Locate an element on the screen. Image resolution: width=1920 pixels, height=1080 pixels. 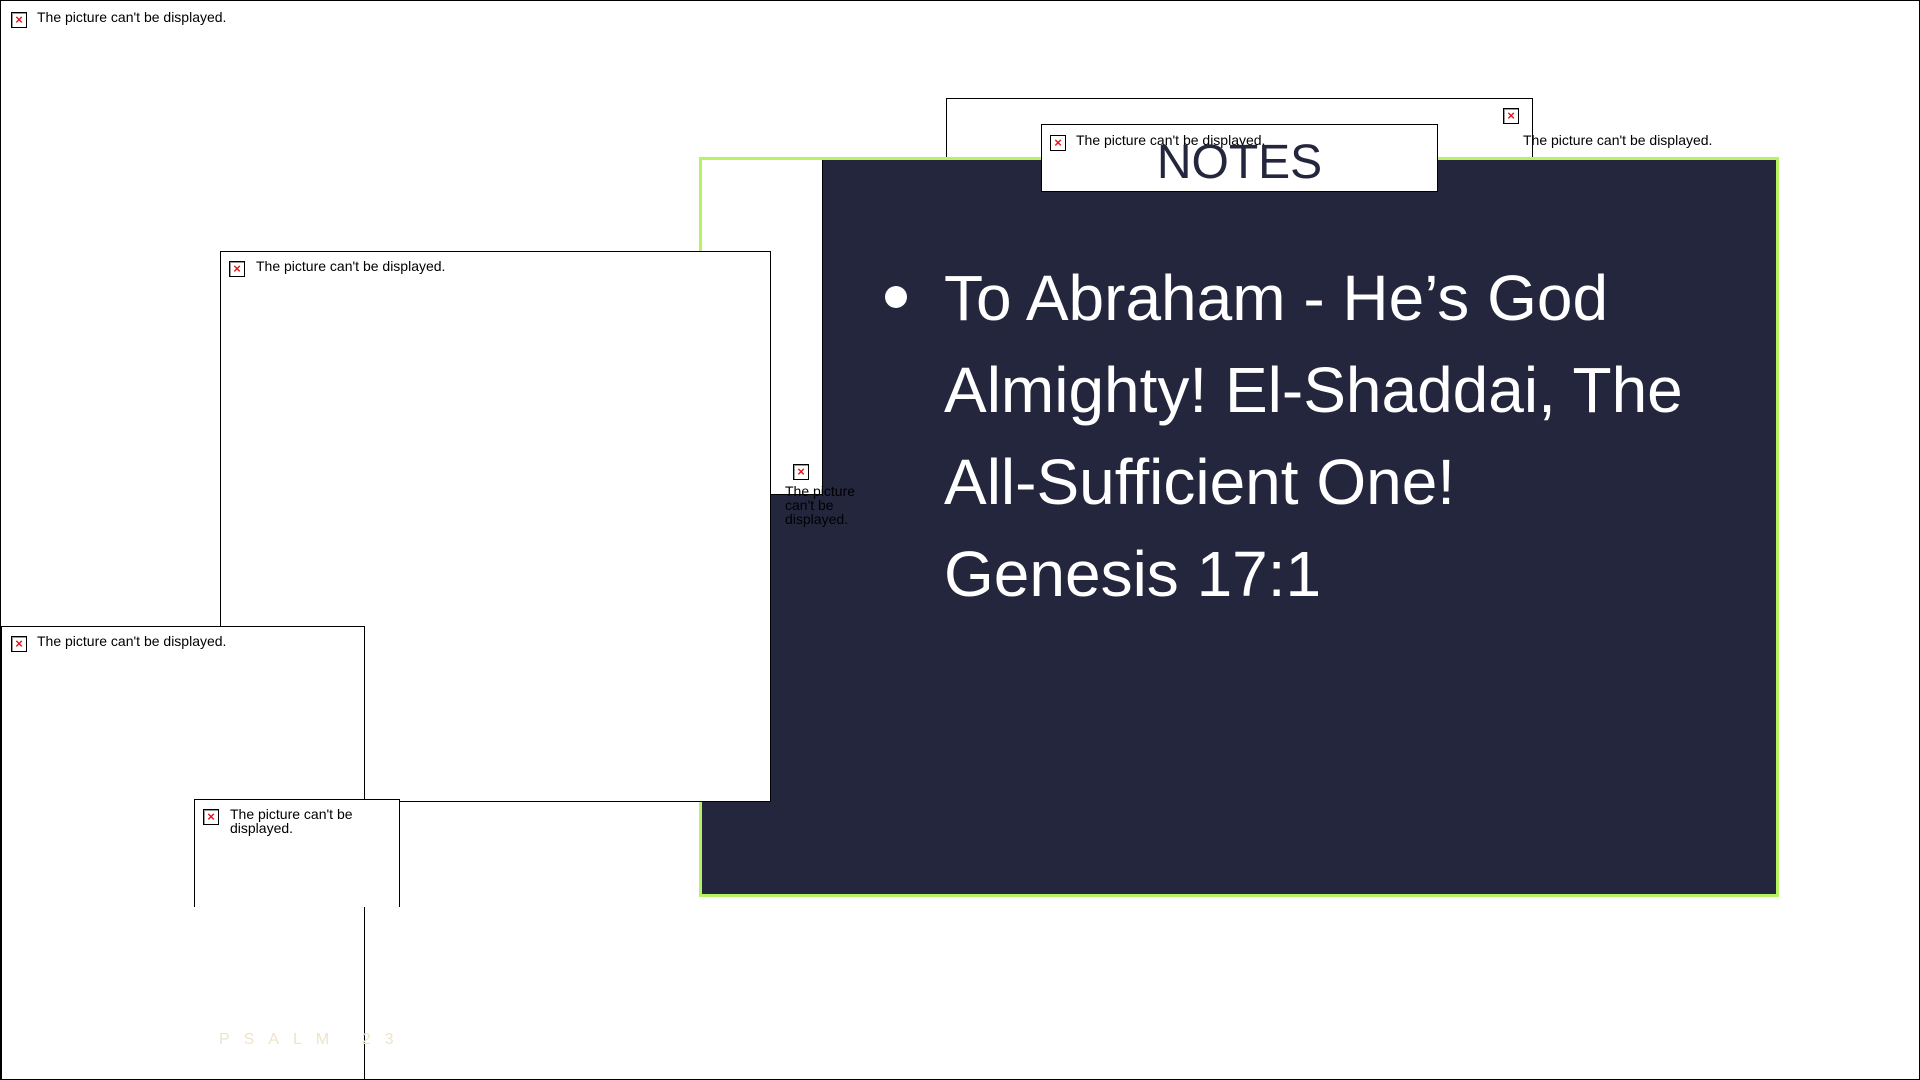
notes-title-box: × The picture can't be displayed. NOTES is located at coordinates (1239, 158).